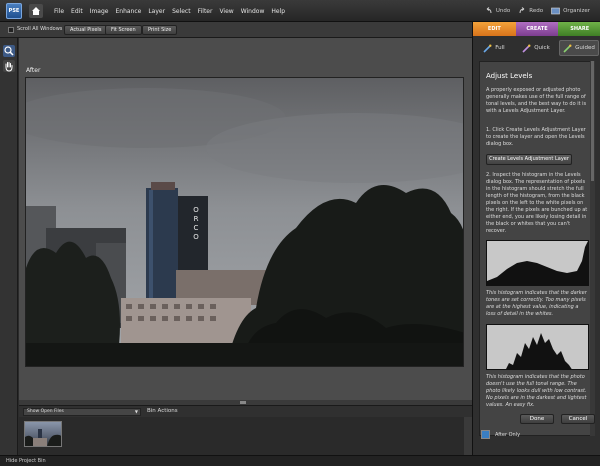 The height and width of the screenshot is (466, 600). What do you see at coordinates (494, 48) in the screenshot?
I see `tab-full: Full` at bounding box center [494, 48].